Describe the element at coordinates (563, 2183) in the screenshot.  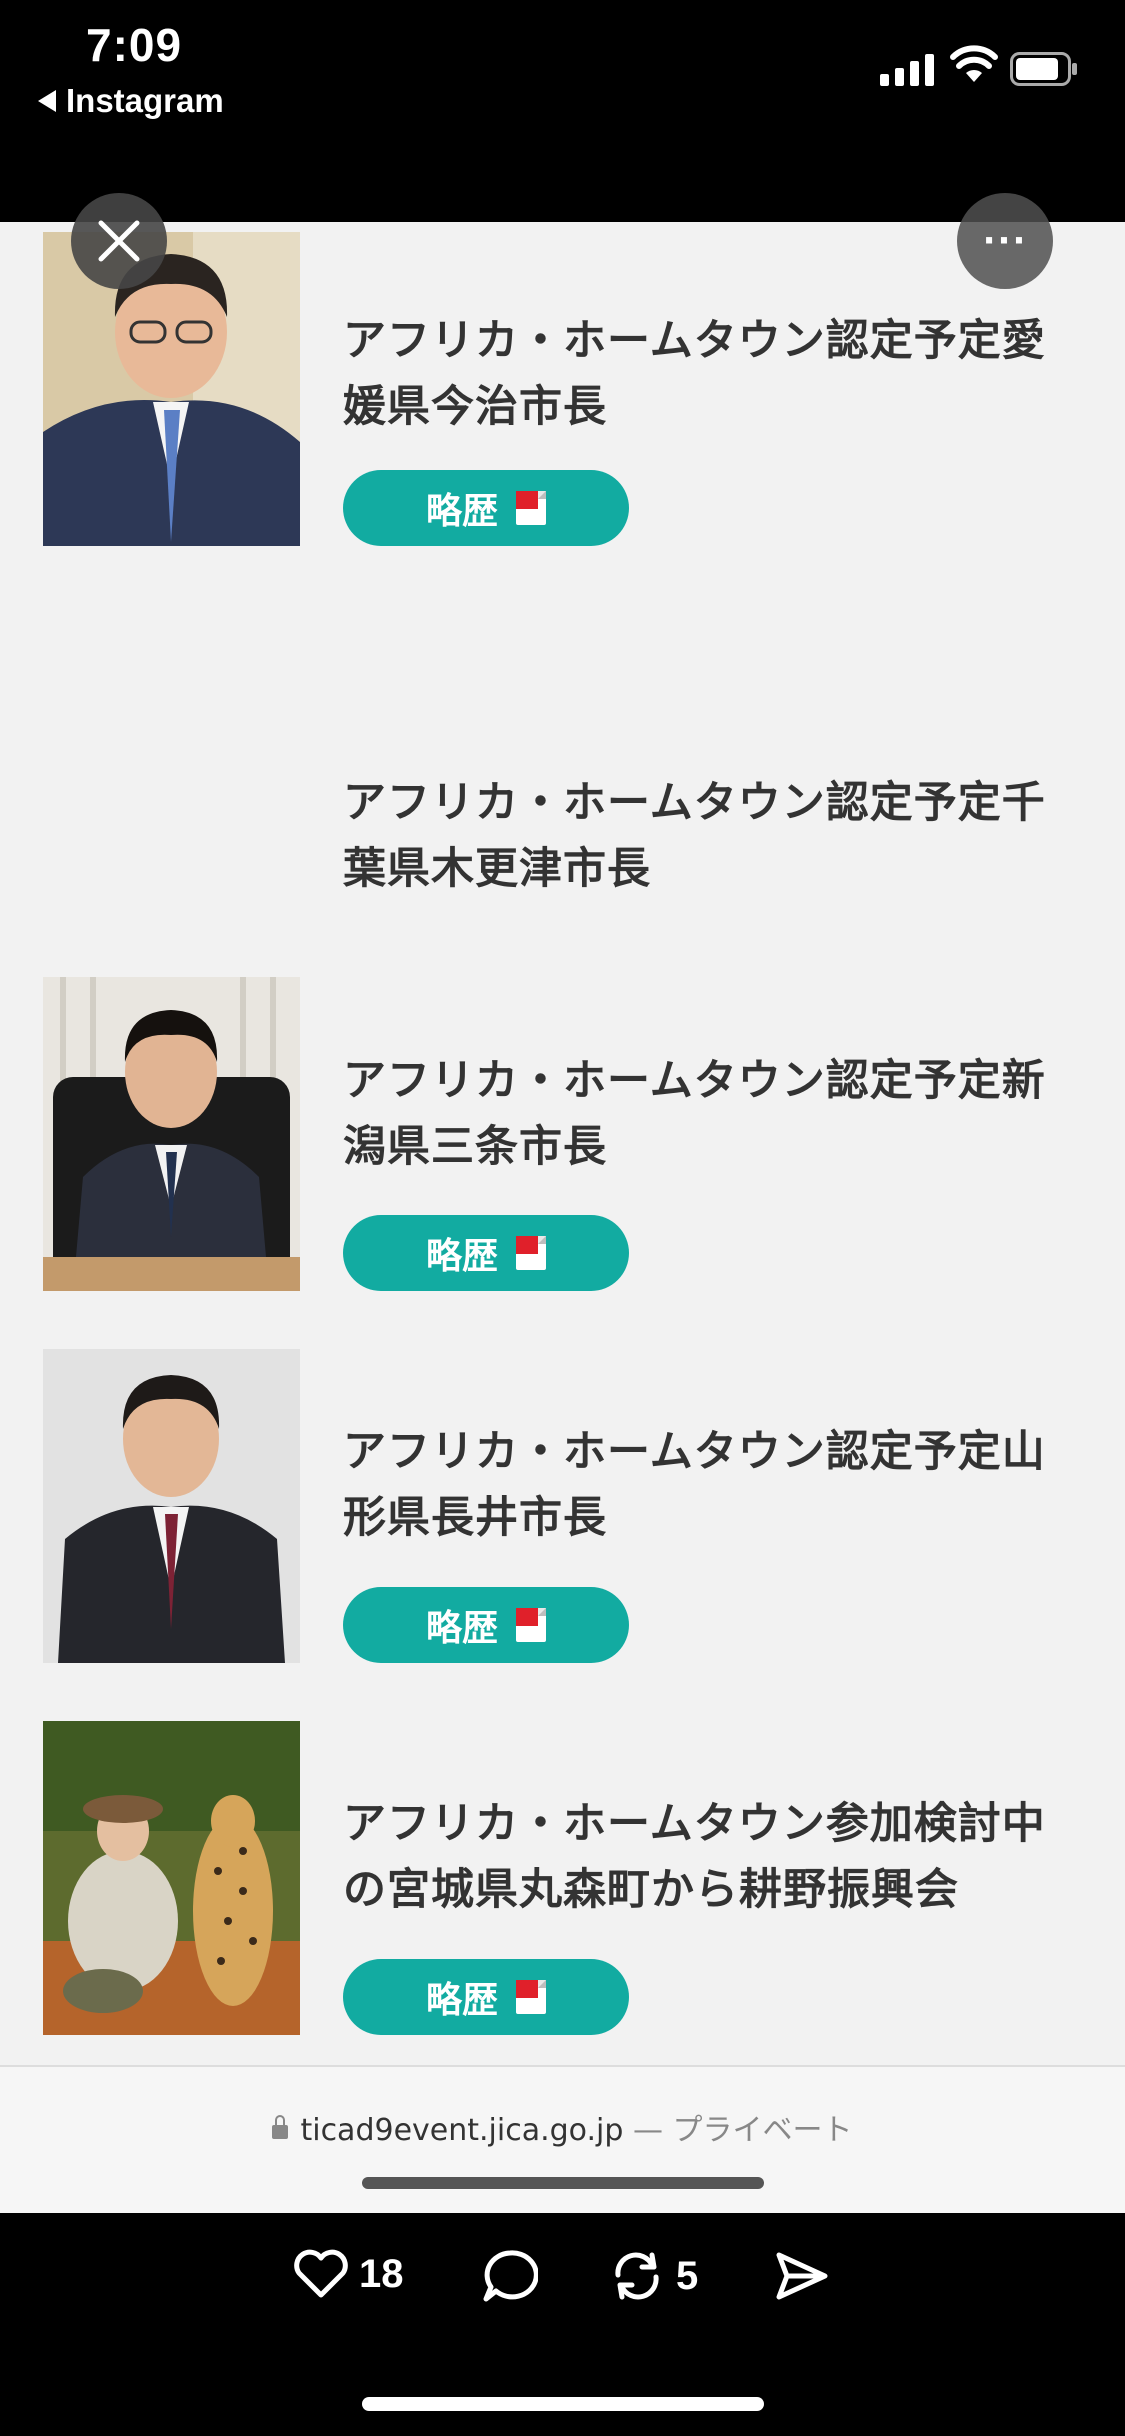
I see `scroll-indicator` at that location.